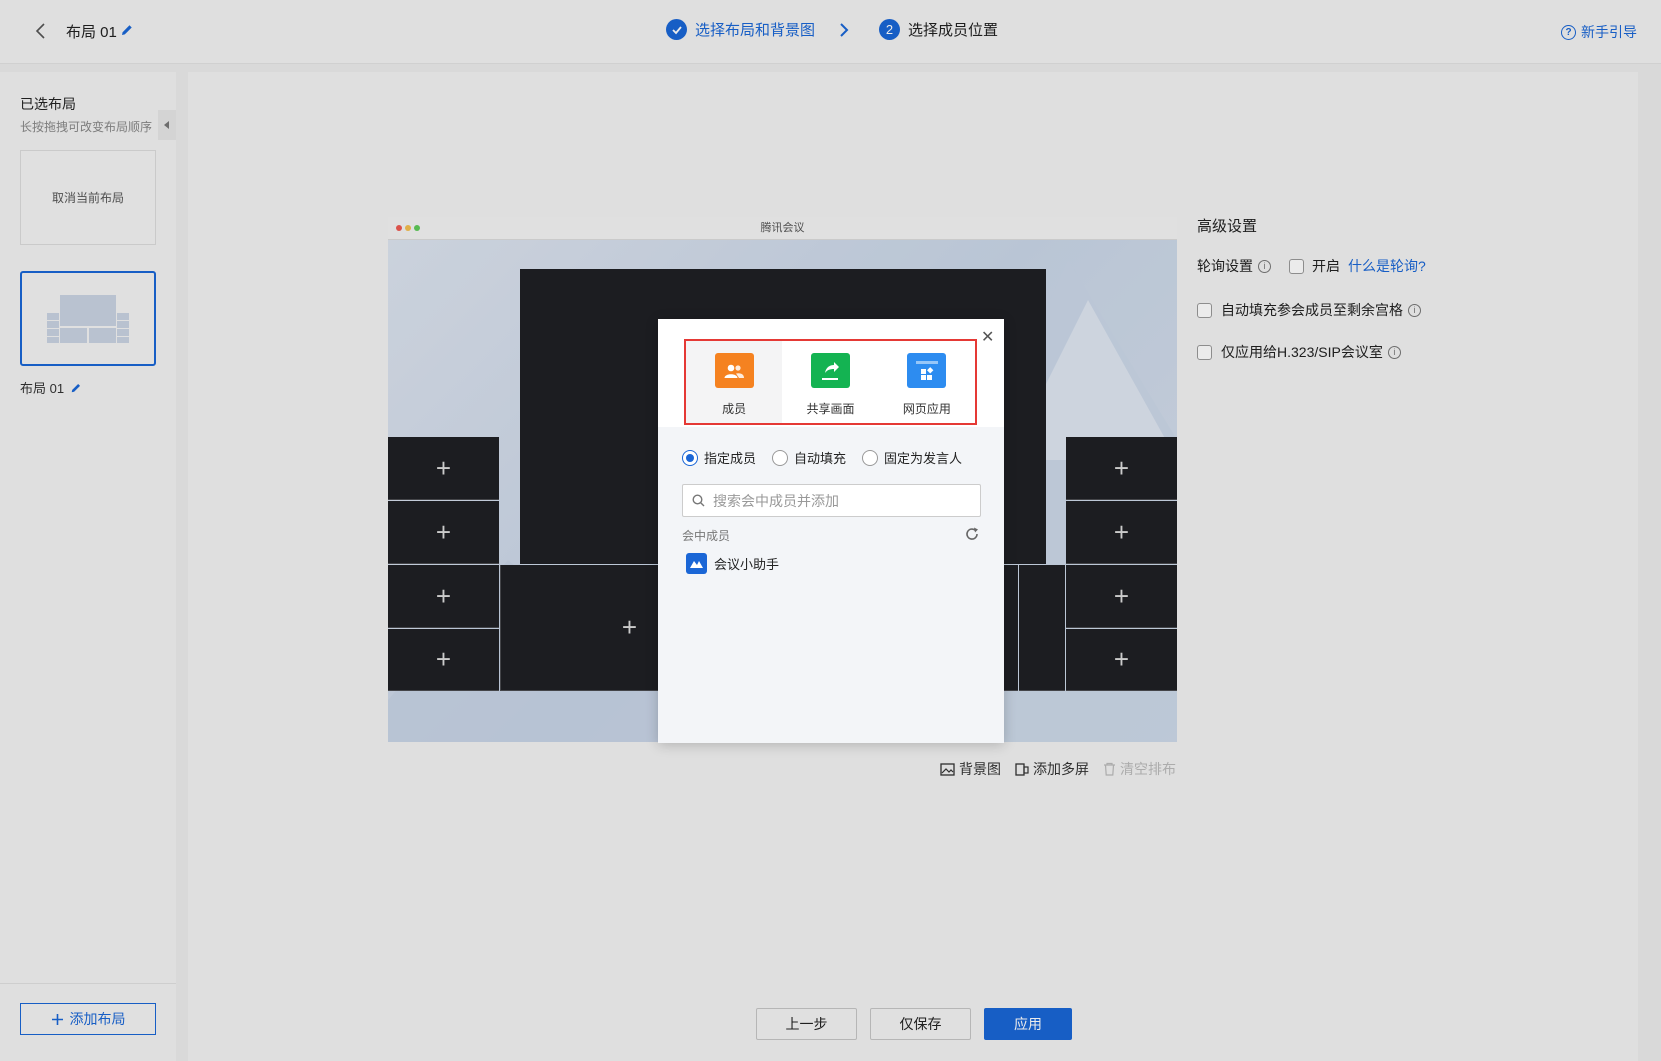 This screenshot has height=1061, width=1661. What do you see at coordinates (927, 370) in the screenshot?
I see `web-app-icon` at bounding box center [927, 370].